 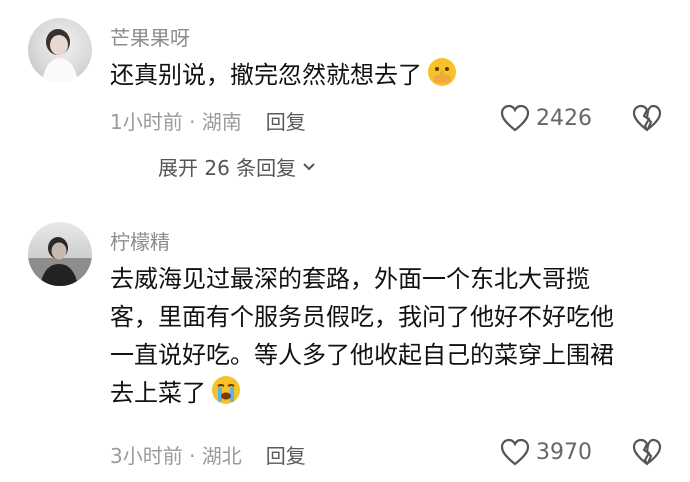 I want to click on comment-text-line-content: 去上菜了, so click(x=158, y=393).